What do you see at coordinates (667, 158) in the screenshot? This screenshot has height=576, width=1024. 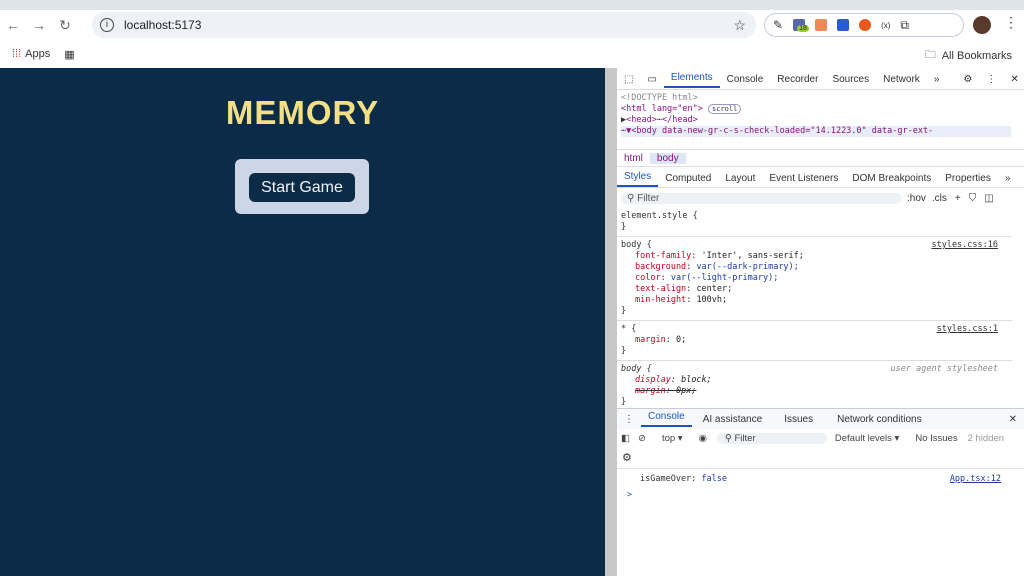 I see `breadcrumb-body: body` at bounding box center [667, 158].